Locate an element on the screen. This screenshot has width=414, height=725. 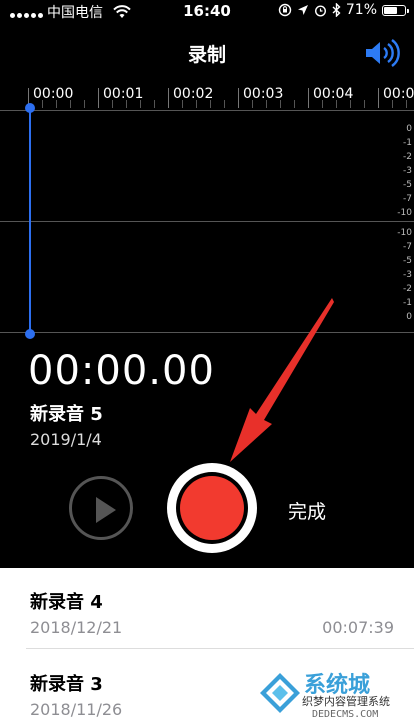
recording-title: 新录音 4 is located at coordinates (66, 602).